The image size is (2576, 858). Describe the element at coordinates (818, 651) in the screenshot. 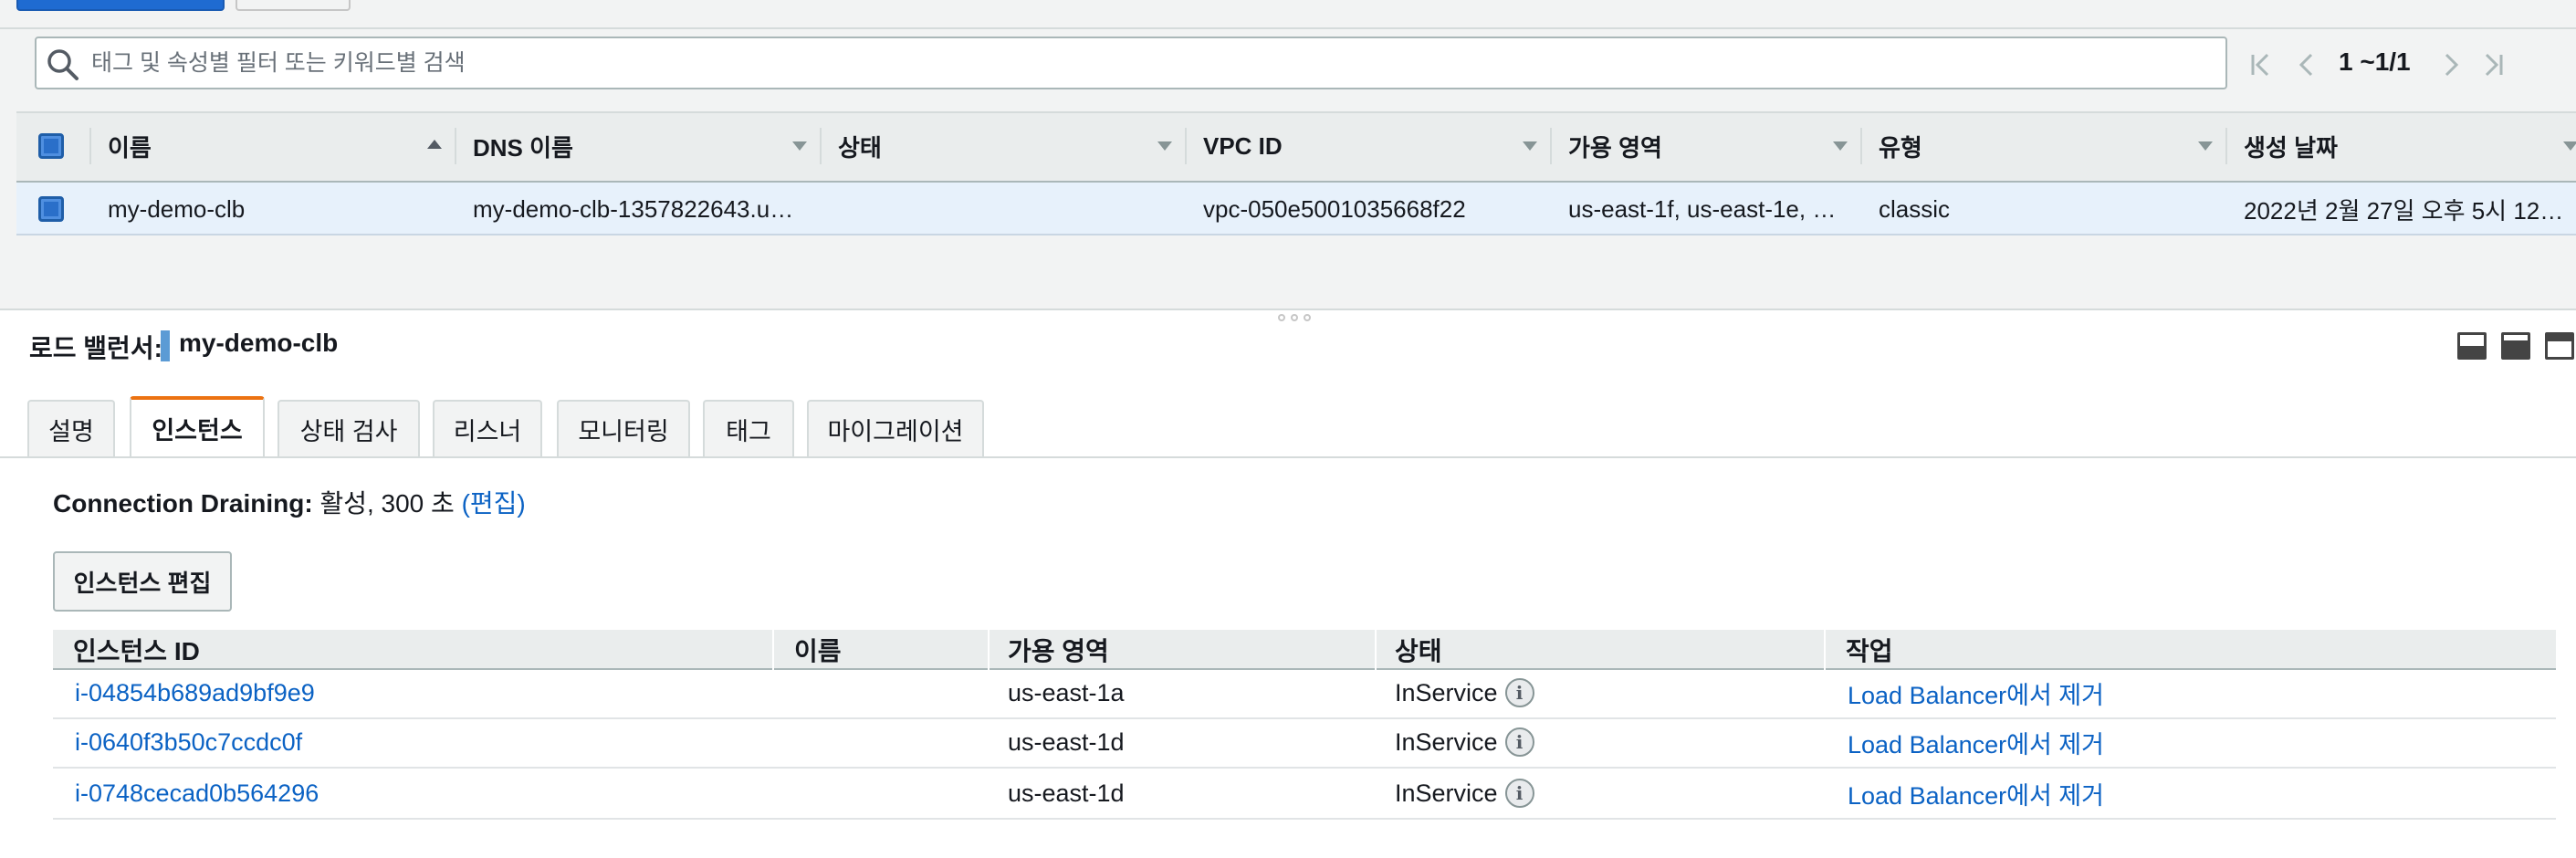

I see `instances-column-name: 이름` at that location.